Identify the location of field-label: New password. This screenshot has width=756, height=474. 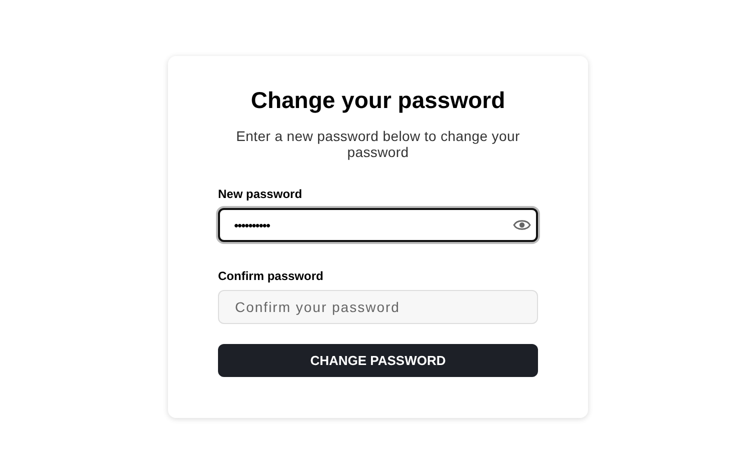
(261, 194).